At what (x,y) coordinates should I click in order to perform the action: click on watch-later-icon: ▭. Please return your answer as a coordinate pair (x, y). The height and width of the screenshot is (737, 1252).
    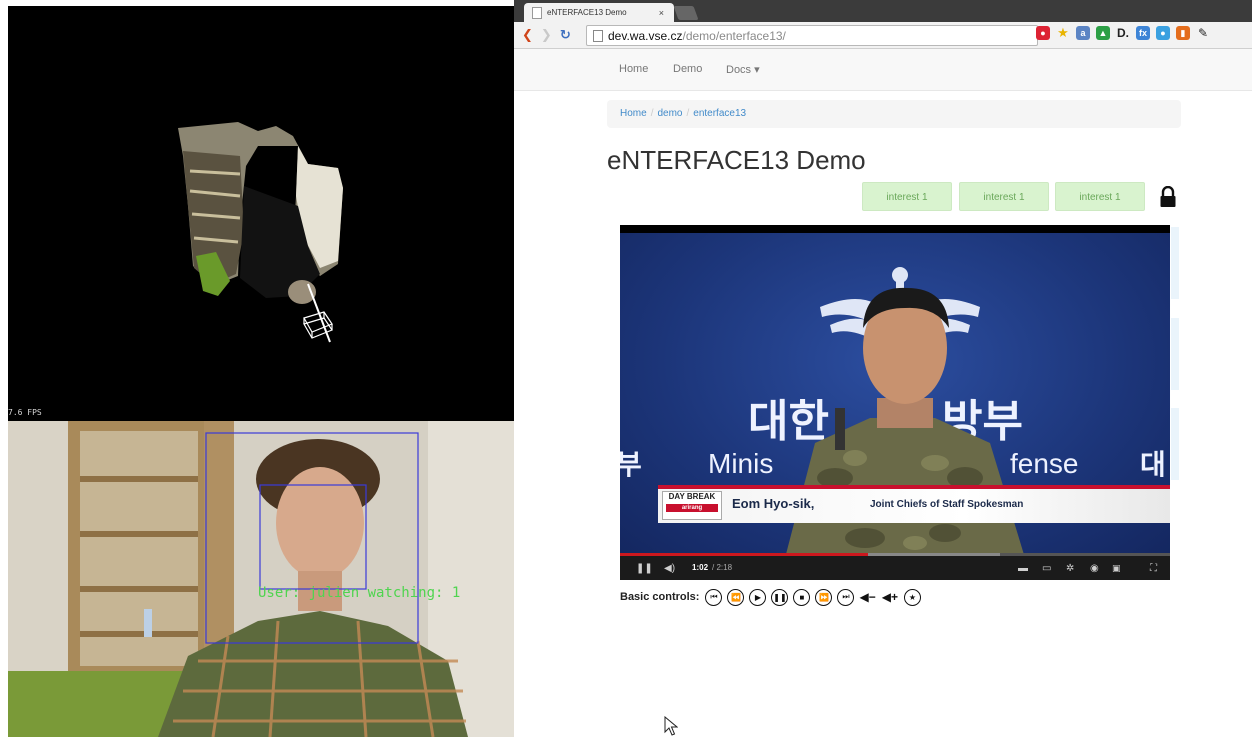
    Looking at the image, I should click on (1046, 568).